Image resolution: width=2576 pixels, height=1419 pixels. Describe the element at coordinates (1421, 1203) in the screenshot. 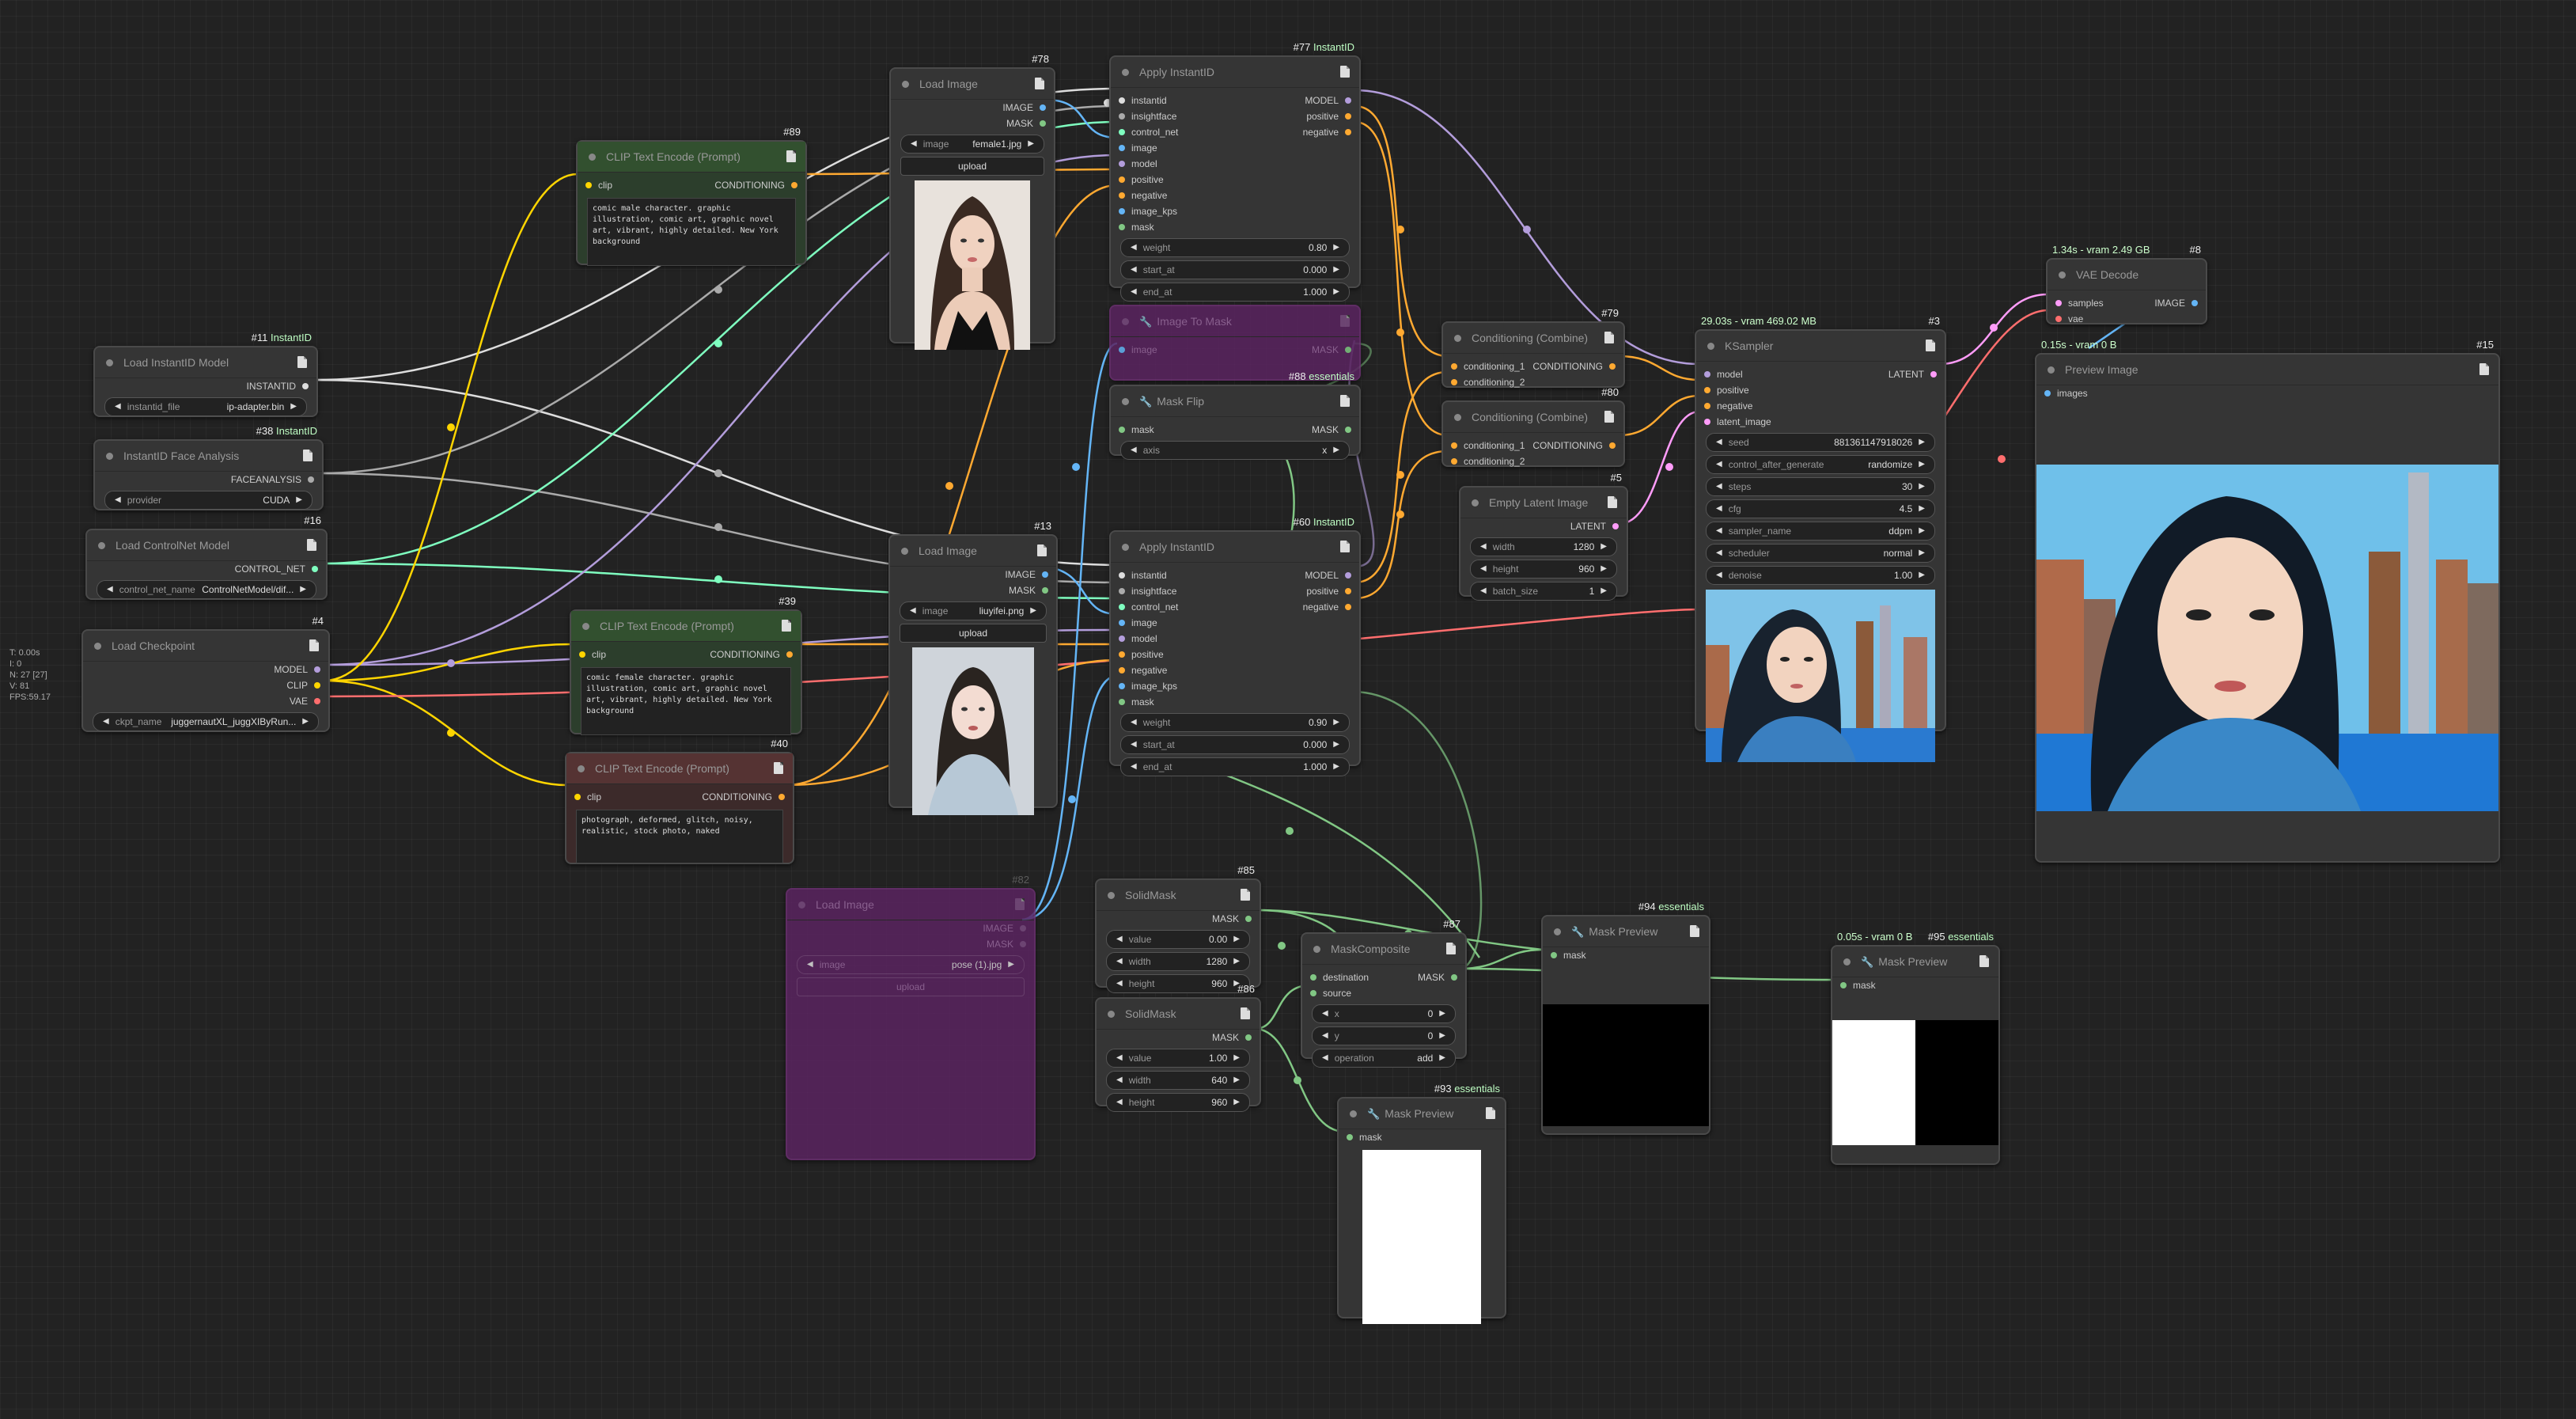

I see `mask-preview-93-node: #93 essentials 🔧 Mask Preview mask` at that location.